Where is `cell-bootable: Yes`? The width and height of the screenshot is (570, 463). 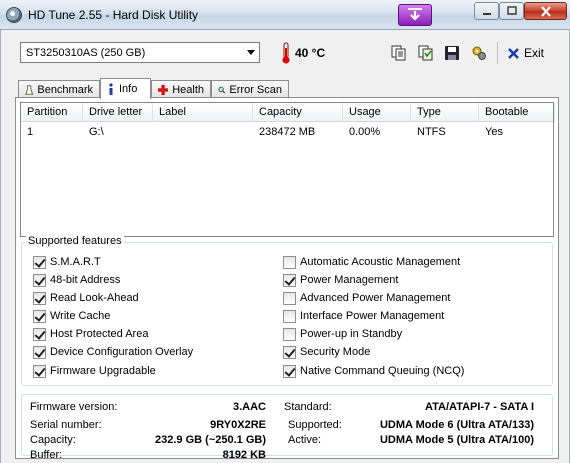 cell-bootable: Yes is located at coordinates (494, 132).